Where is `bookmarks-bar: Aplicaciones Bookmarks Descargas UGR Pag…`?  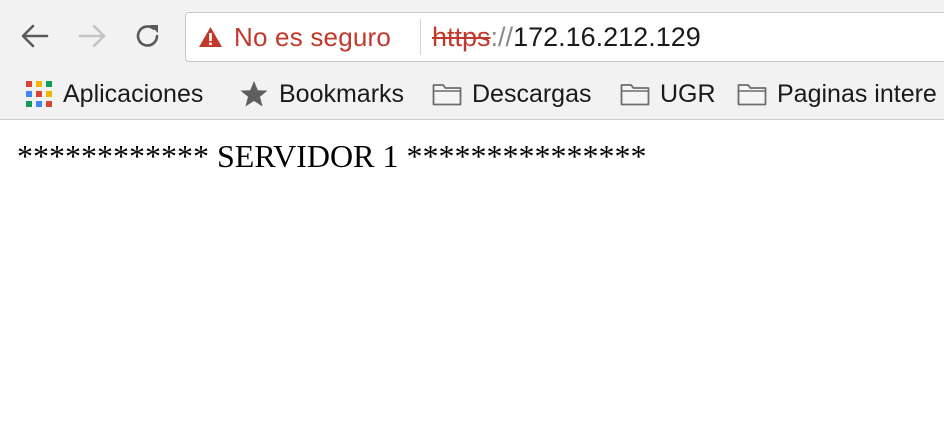 bookmarks-bar: Aplicaciones Bookmarks Descargas UGR Pag… is located at coordinates (472, 96).